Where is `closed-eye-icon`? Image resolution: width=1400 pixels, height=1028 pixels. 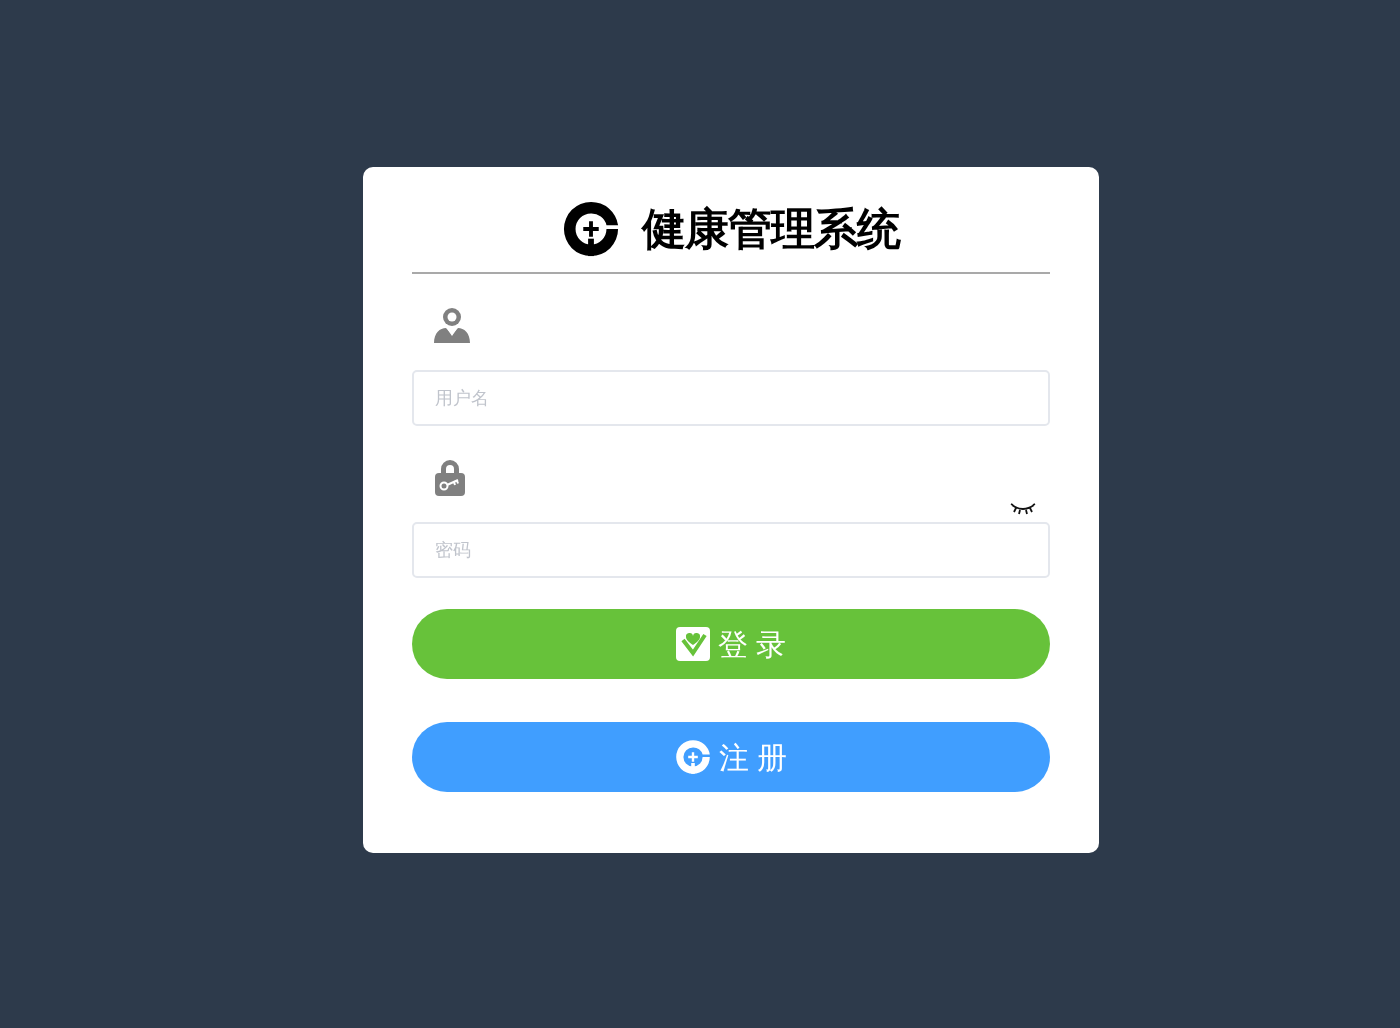
closed-eye-icon is located at coordinates (1023, 509).